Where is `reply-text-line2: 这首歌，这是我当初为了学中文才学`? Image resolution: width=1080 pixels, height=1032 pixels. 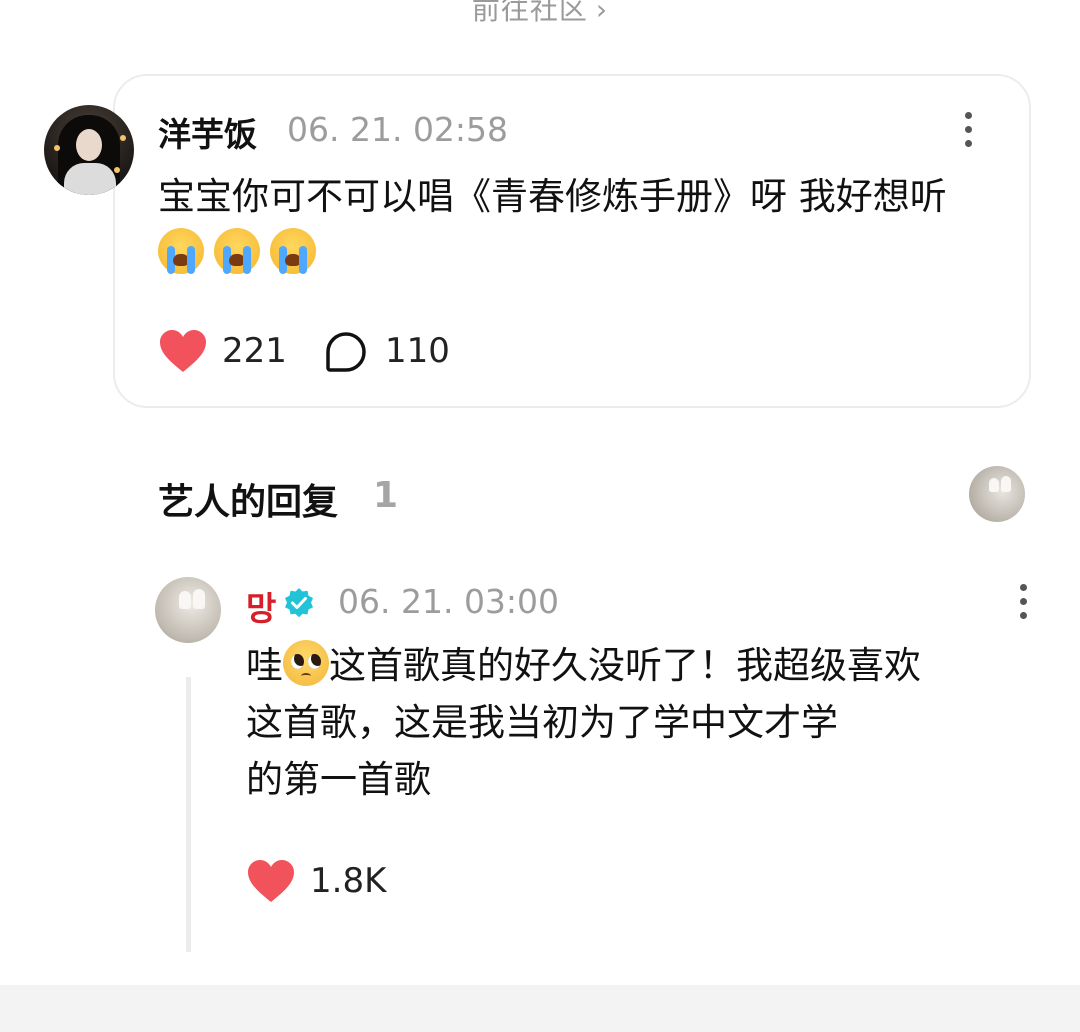 reply-text-line2: 这首歌，这是我当初为了学中文才学 is located at coordinates (542, 722).